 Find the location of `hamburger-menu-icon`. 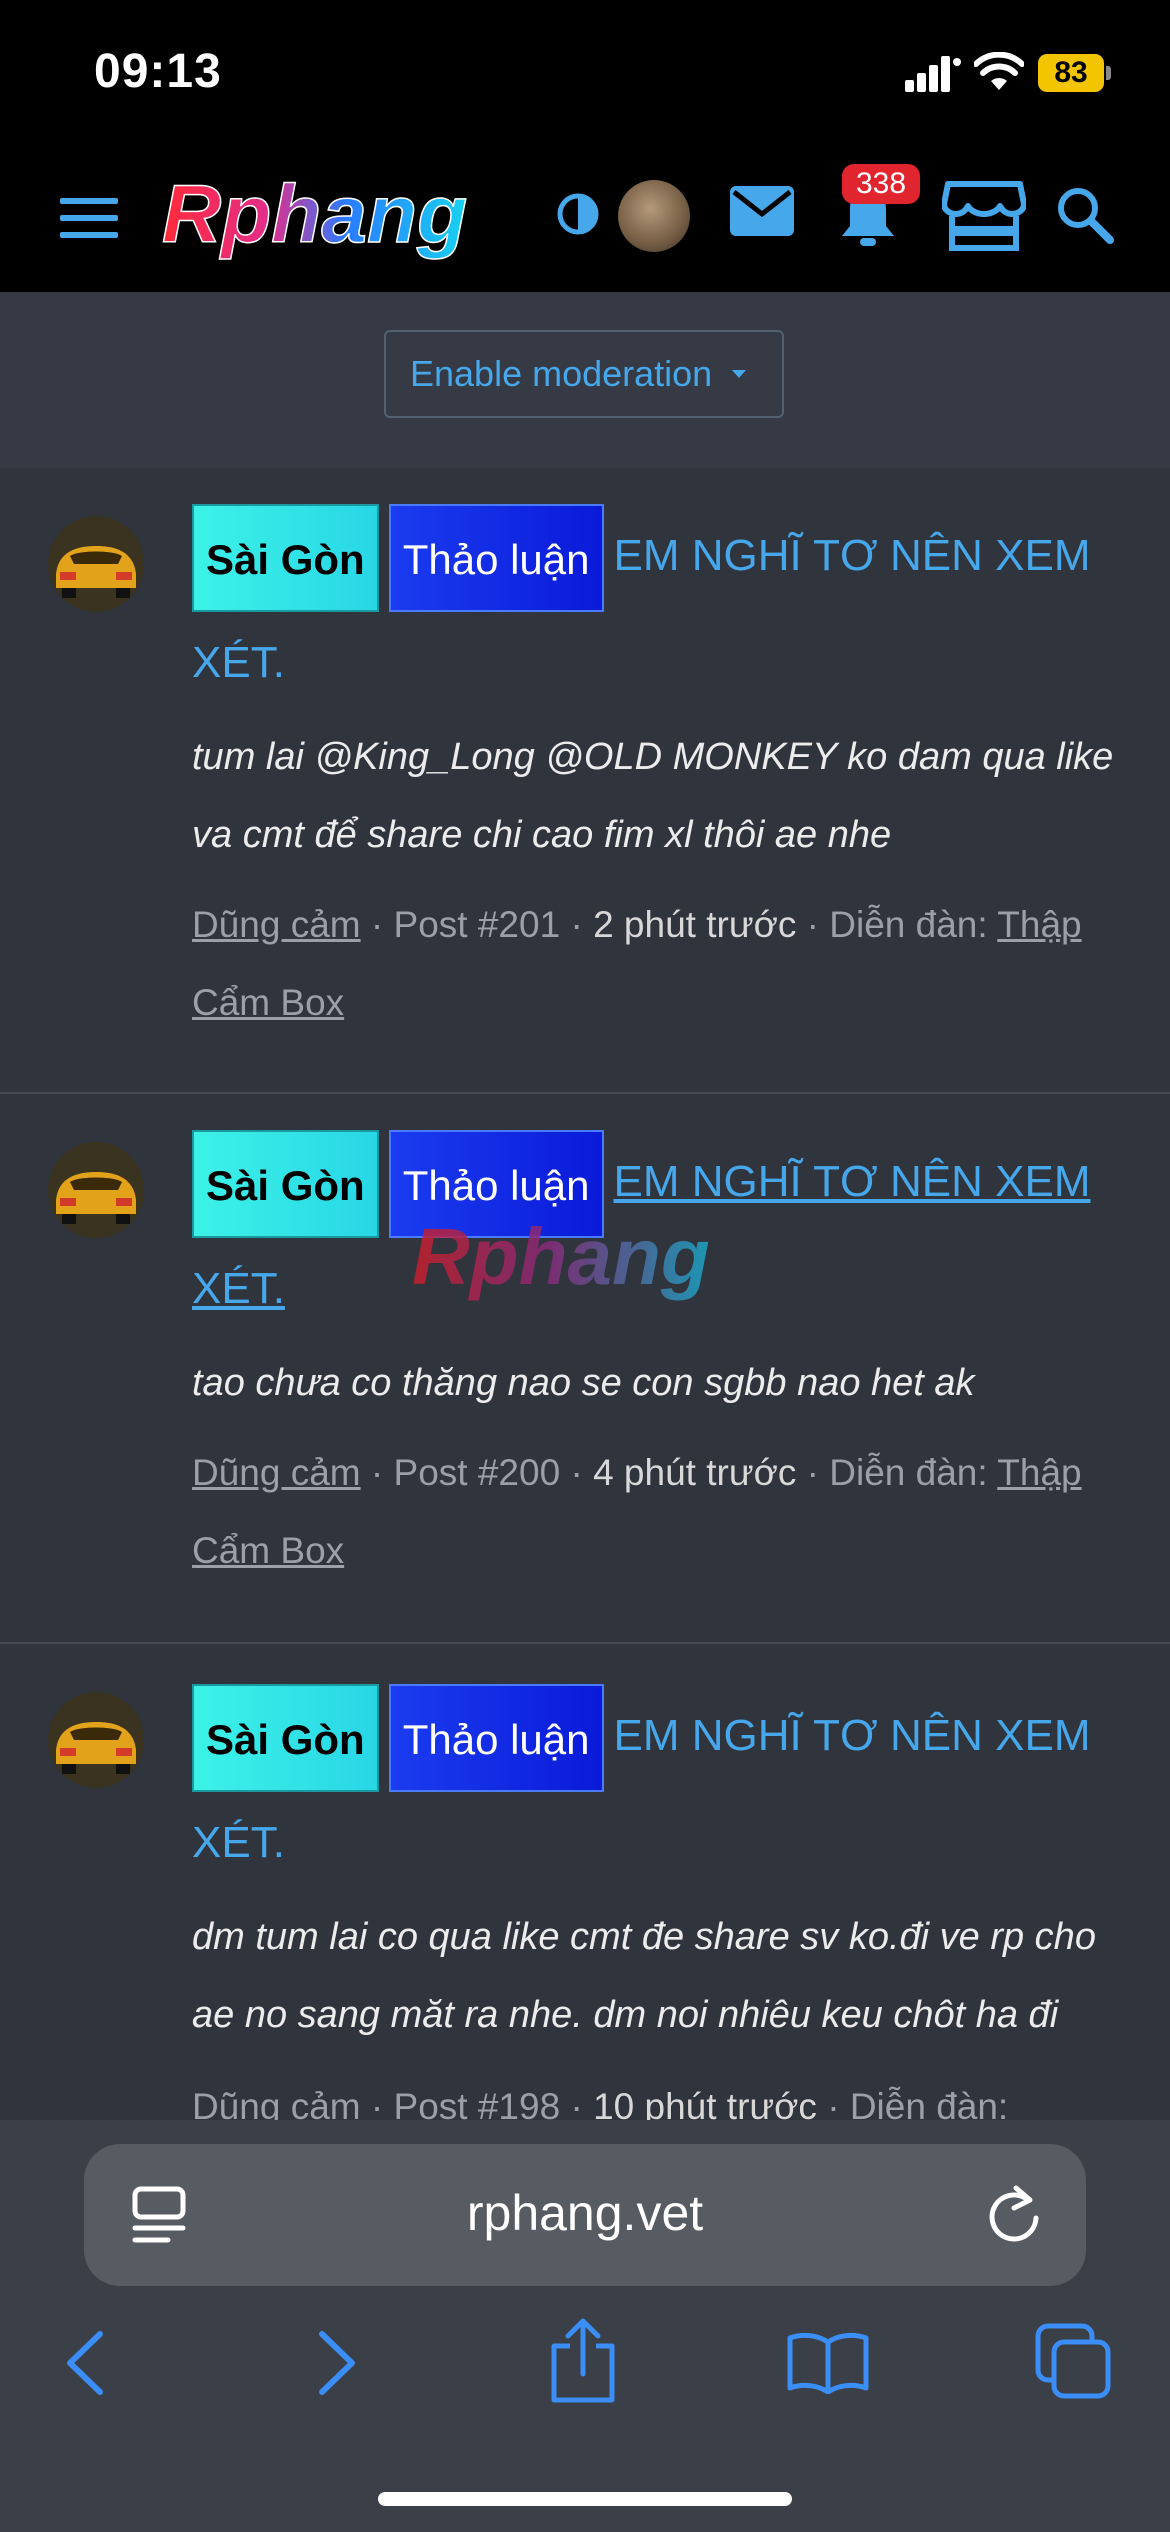

hamburger-menu-icon is located at coordinates (89, 218).